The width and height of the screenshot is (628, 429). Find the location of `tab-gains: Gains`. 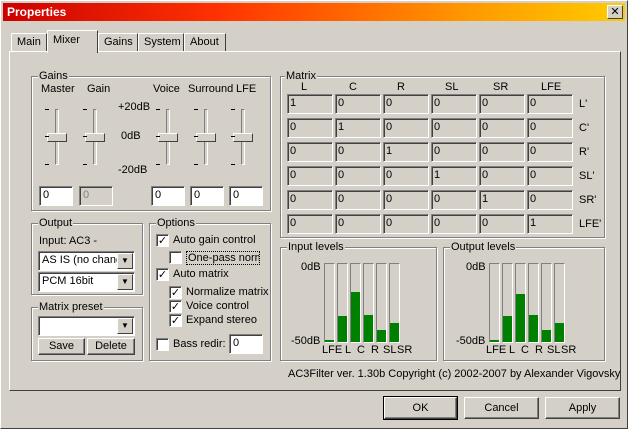

tab-gains: Gains is located at coordinates (118, 42).